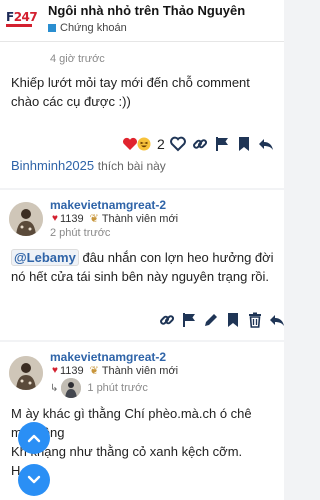  What do you see at coordinates (131, 413) in the screenshot?
I see `post-line: M ày khác gì thằng Chí phèo.mà.ch ó chê` at bounding box center [131, 413].